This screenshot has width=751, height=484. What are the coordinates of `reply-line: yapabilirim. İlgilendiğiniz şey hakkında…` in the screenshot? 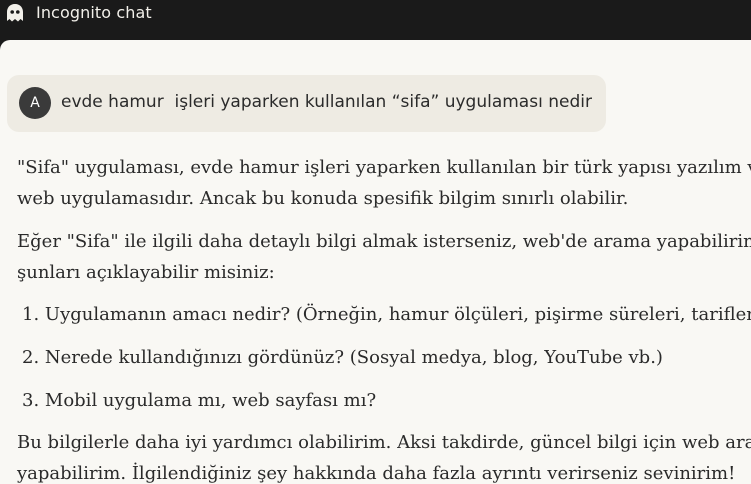 It's located at (376, 473).